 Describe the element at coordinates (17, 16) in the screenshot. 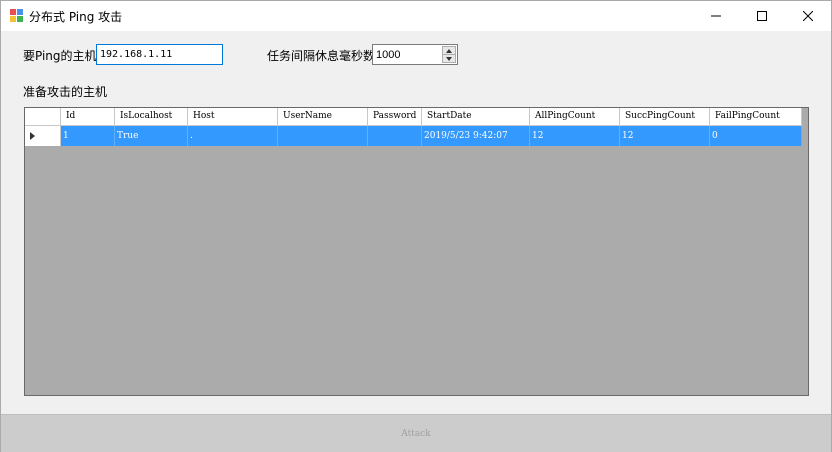

I see `app-icon` at that location.